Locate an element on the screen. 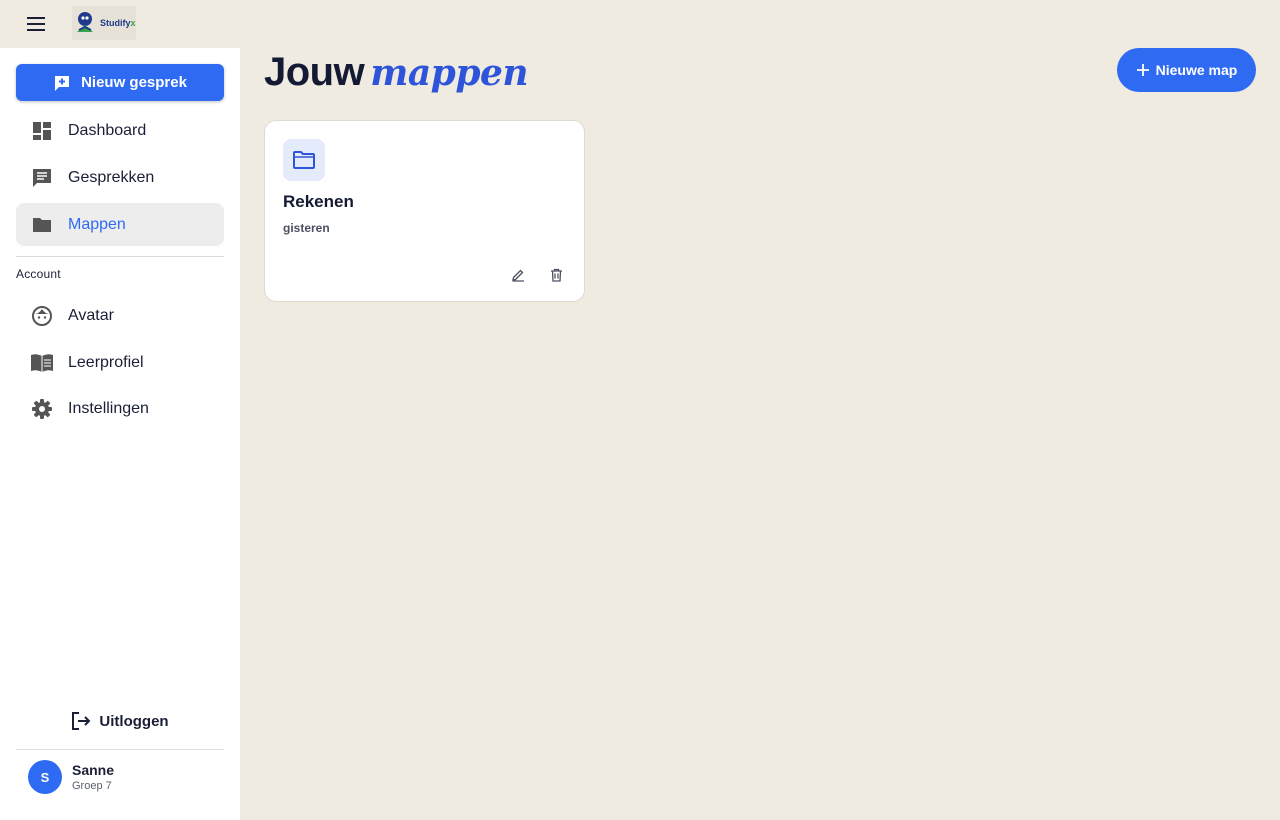 This screenshot has width=1280, height=820. sidebar-item-avatar: Avatar is located at coordinates (120, 315).